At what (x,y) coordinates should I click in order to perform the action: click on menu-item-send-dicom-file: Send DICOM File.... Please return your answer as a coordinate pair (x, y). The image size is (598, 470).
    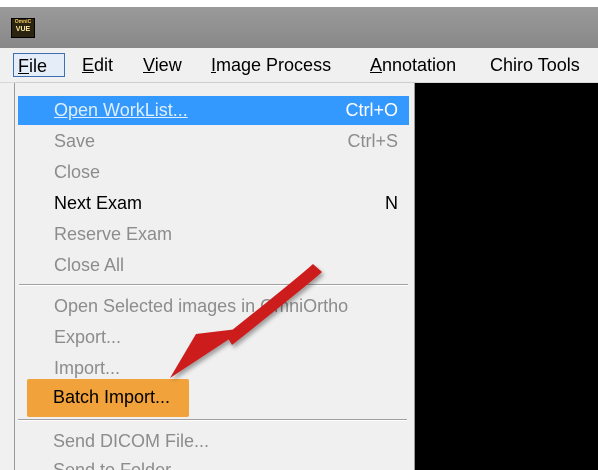
    Looking at the image, I should click on (212, 441).